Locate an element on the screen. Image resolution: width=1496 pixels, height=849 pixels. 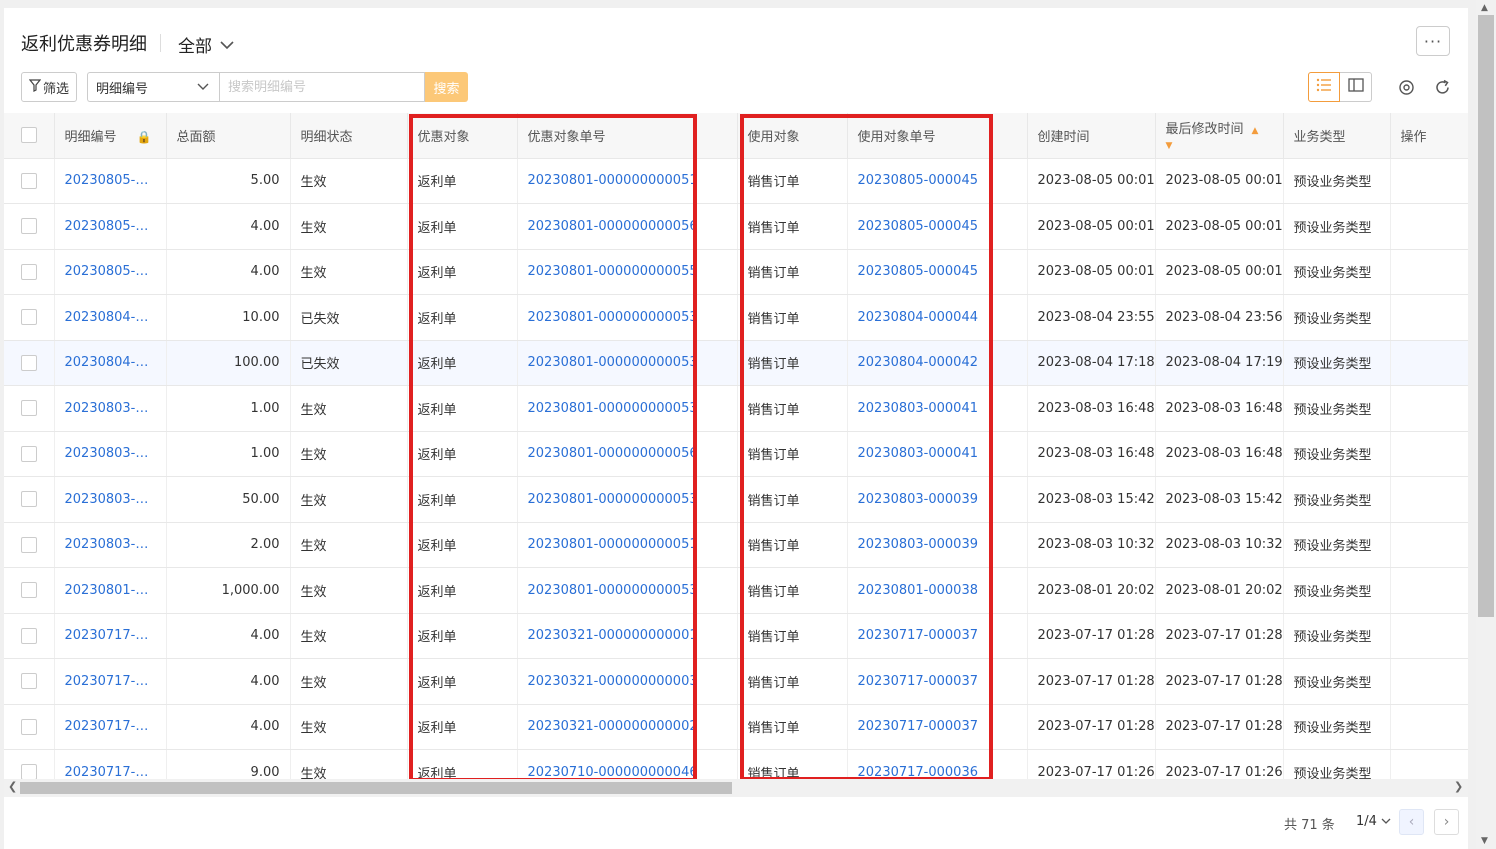
column-header: 总面额 is located at coordinates (228, 136).